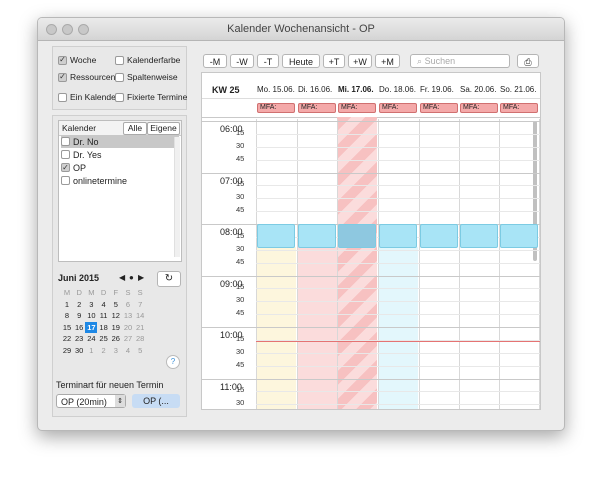  I want to click on minical-day: 30, so click(79, 350).